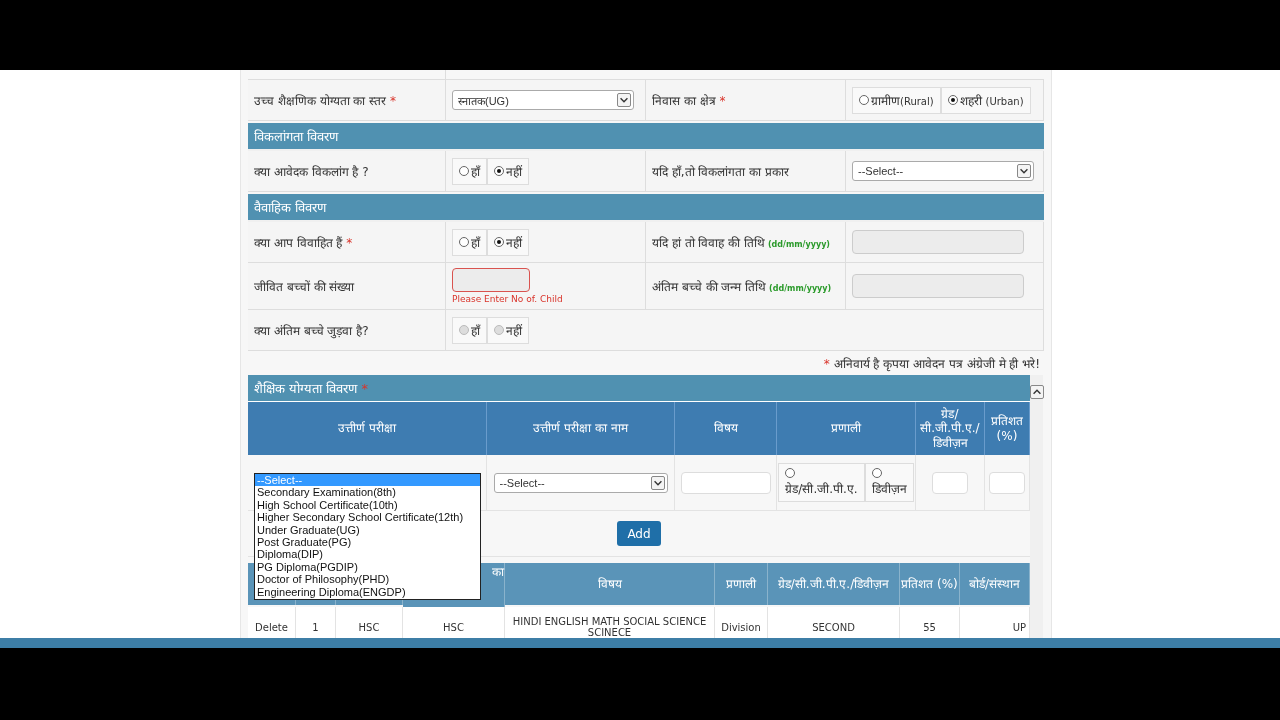 The height and width of the screenshot is (720, 1280). I want to click on radio-option: शहरी (Urban), so click(985, 100).